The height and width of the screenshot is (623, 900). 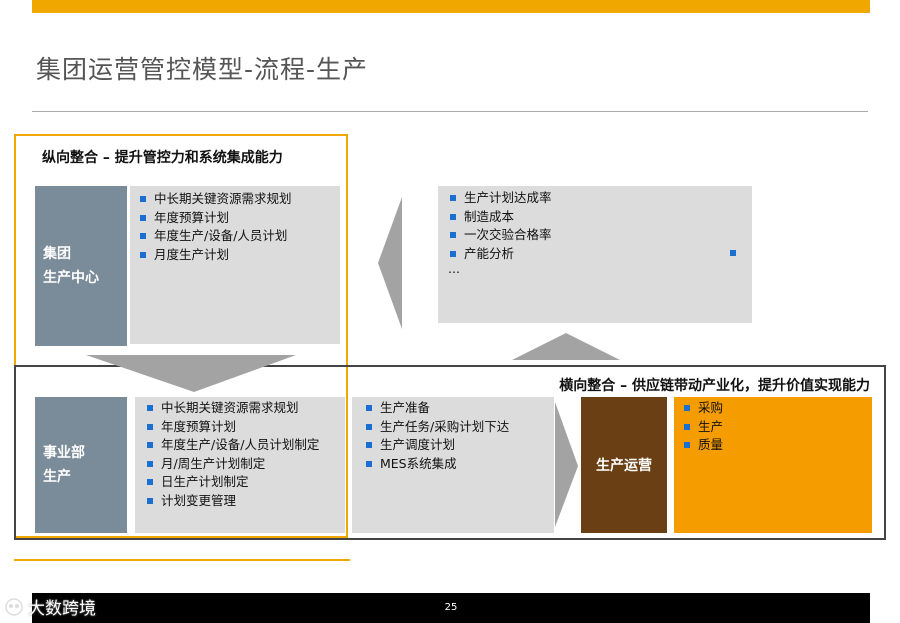 What do you see at coordinates (436, 464) in the screenshot?
I see `list-item: MES系统集成` at bounding box center [436, 464].